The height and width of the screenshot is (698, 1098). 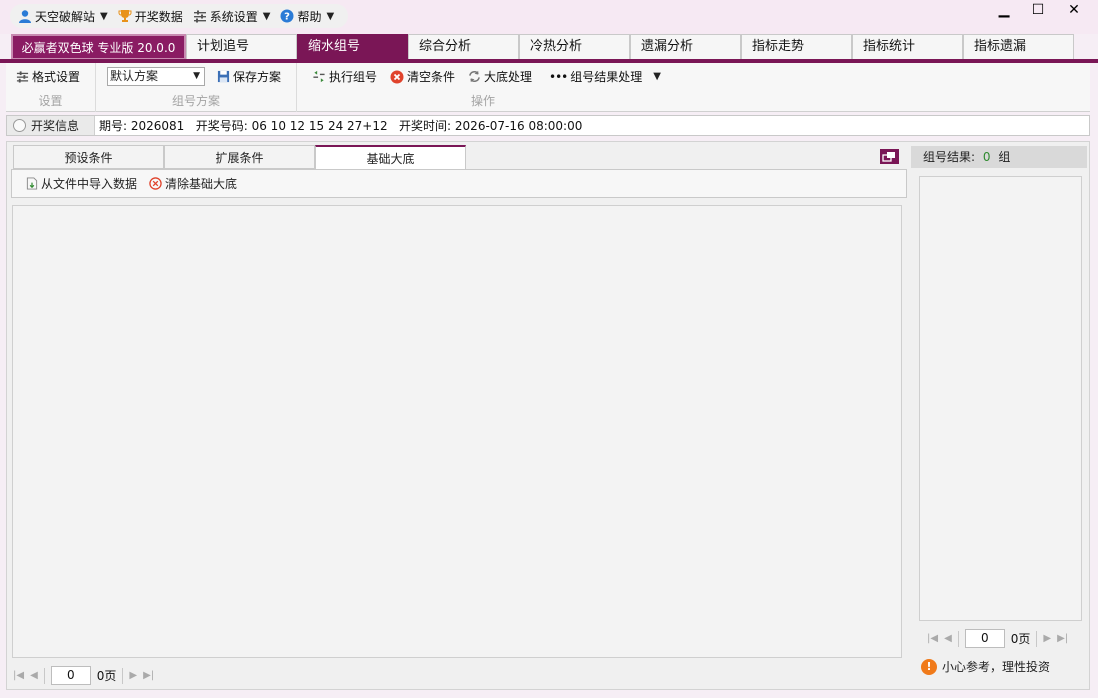 I want to click on group-caption-operation: 操作, so click(x=482, y=101).